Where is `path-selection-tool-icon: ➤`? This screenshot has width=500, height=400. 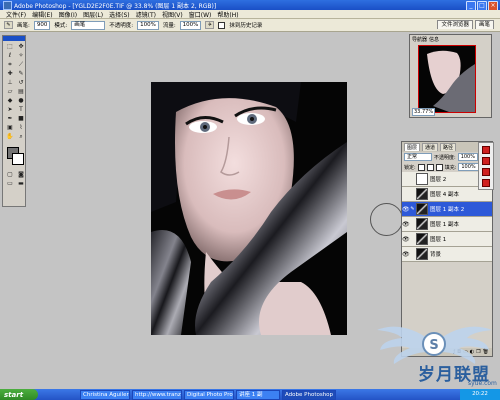 path-selection-tool-icon: ➤ is located at coordinates (10, 110).